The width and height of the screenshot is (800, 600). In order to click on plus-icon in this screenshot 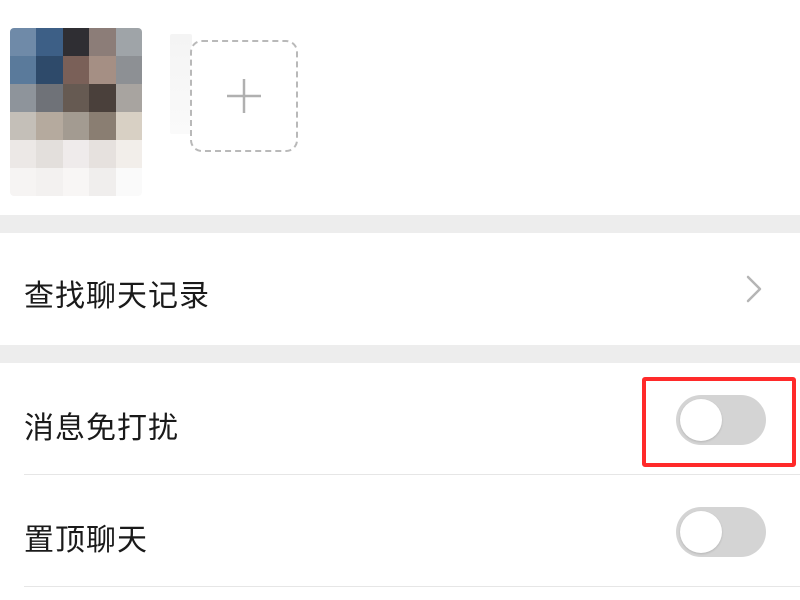, I will do `click(244, 96)`.